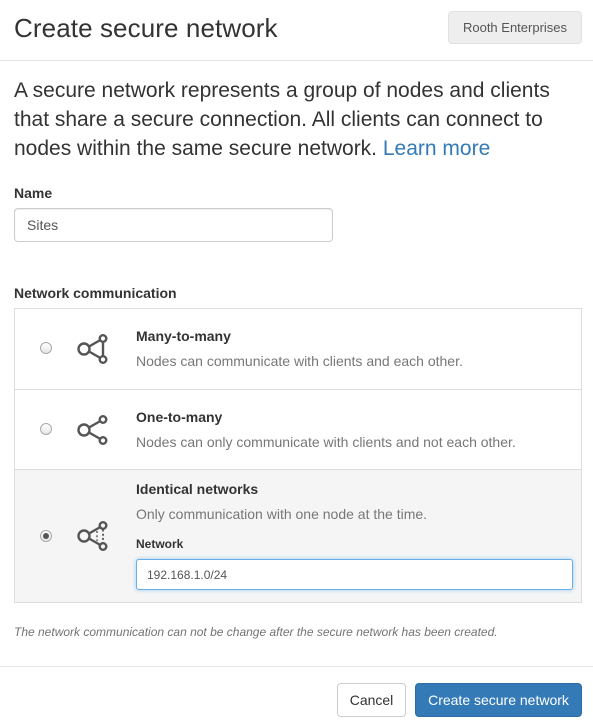 Image resolution: width=593 pixels, height=726 pixels. Describe the element at coordinates (179, 417) in the screenshot. I see `option-title: One-to-many` at that location.